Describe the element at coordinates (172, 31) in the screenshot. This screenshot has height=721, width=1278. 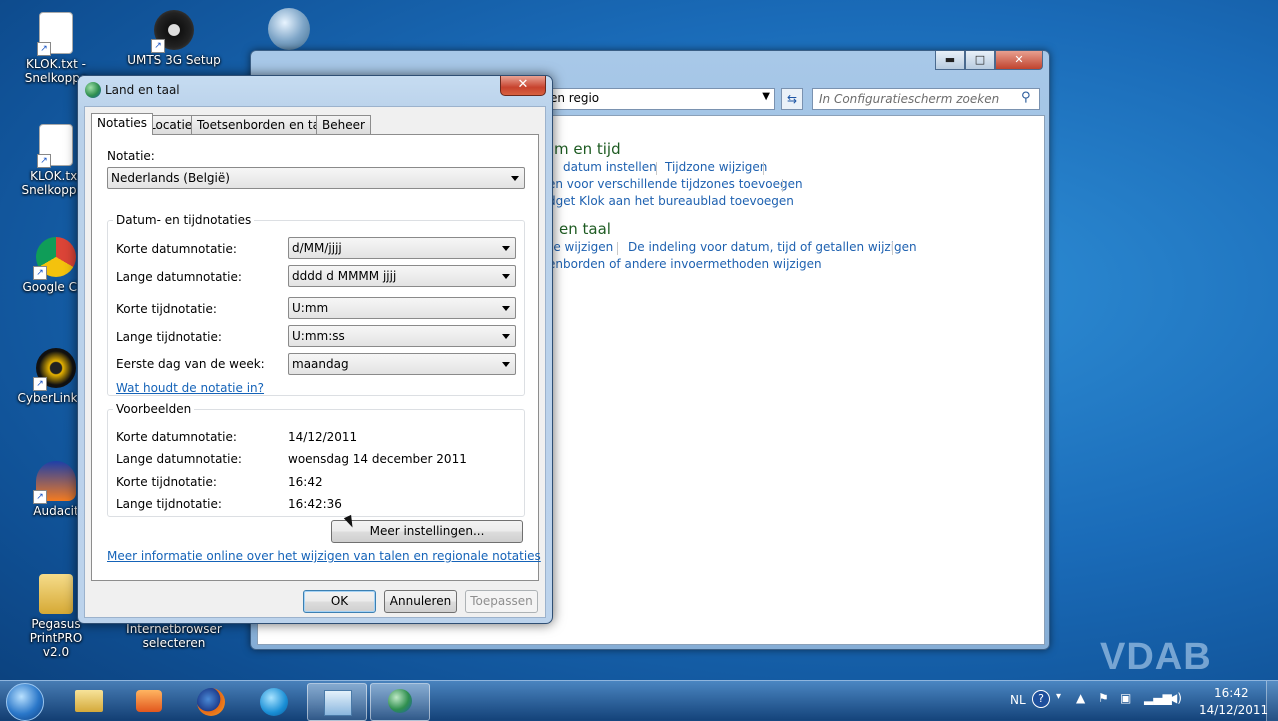
I see `umts-setup-icon: ↗` at that location.